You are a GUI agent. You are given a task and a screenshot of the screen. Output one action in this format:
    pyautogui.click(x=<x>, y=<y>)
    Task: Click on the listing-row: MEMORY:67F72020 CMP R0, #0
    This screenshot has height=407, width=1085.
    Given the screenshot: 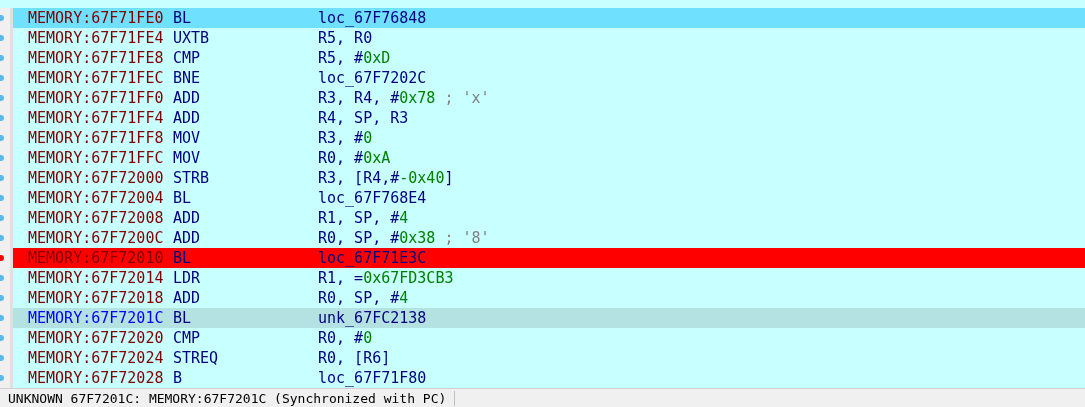 What is the action you would take?
    pyautogui.click(x=549, y=338)
    